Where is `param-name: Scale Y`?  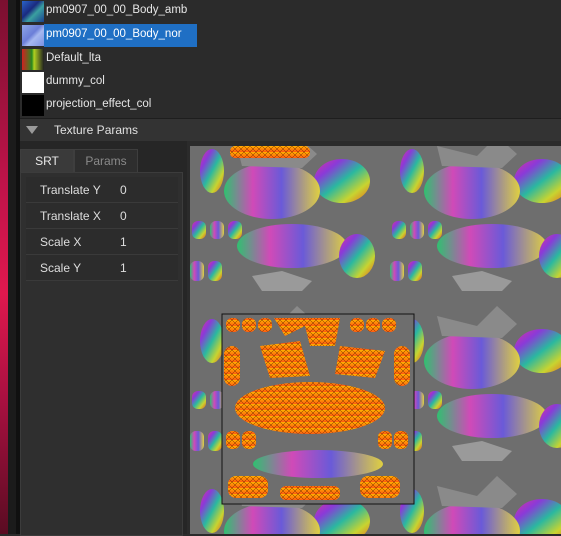
param-name: Scale Y is located at coordinates (61, 268).